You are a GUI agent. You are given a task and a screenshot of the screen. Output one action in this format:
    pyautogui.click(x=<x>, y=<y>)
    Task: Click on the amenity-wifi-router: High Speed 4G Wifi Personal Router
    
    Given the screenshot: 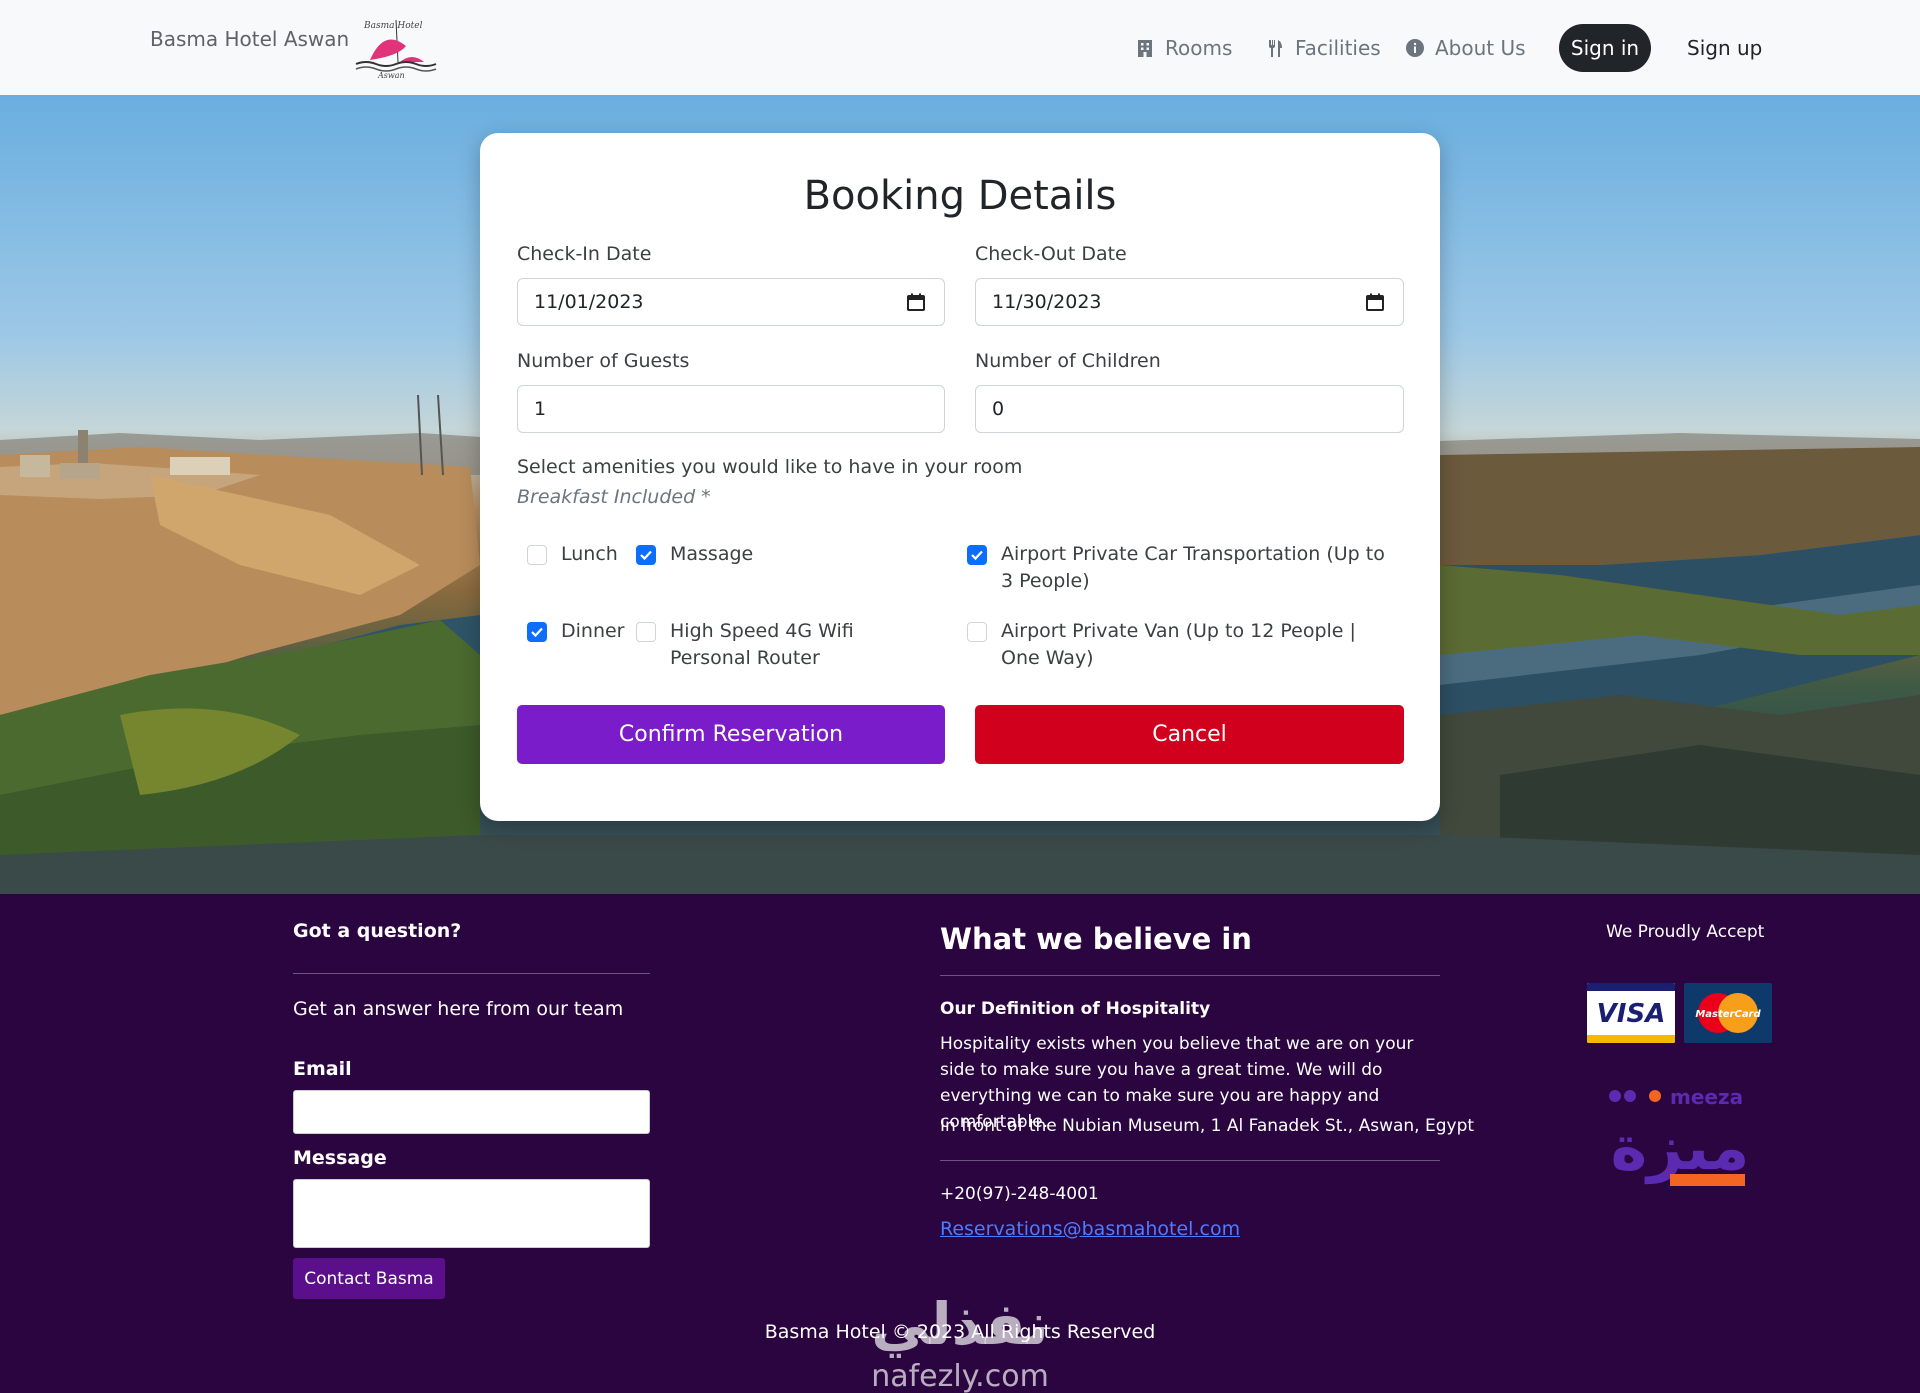 What is the action you would take?
    pyautogui.click(x=781, y=645)
    